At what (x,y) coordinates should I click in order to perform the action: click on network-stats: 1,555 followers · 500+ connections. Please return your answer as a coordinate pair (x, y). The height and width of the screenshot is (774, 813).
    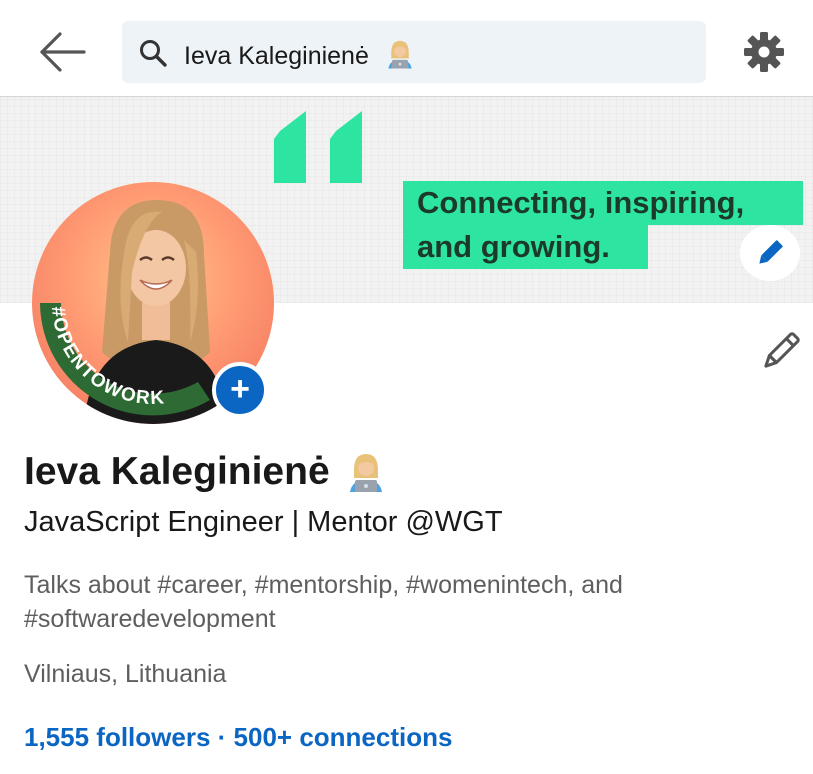
    Looking at the image, I should click on (238, 737).